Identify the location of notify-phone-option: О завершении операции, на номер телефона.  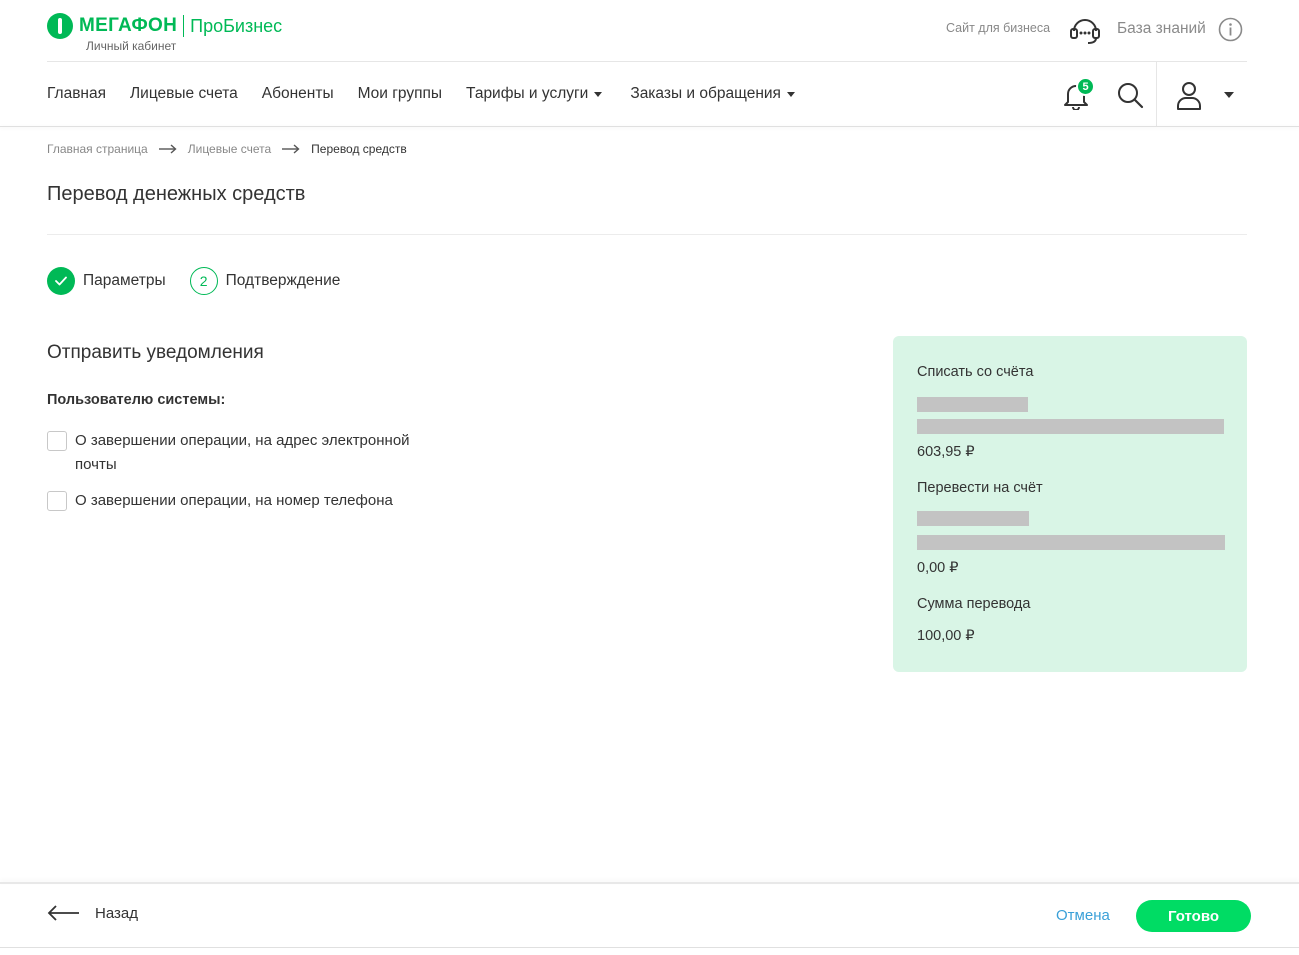
(241, 502).